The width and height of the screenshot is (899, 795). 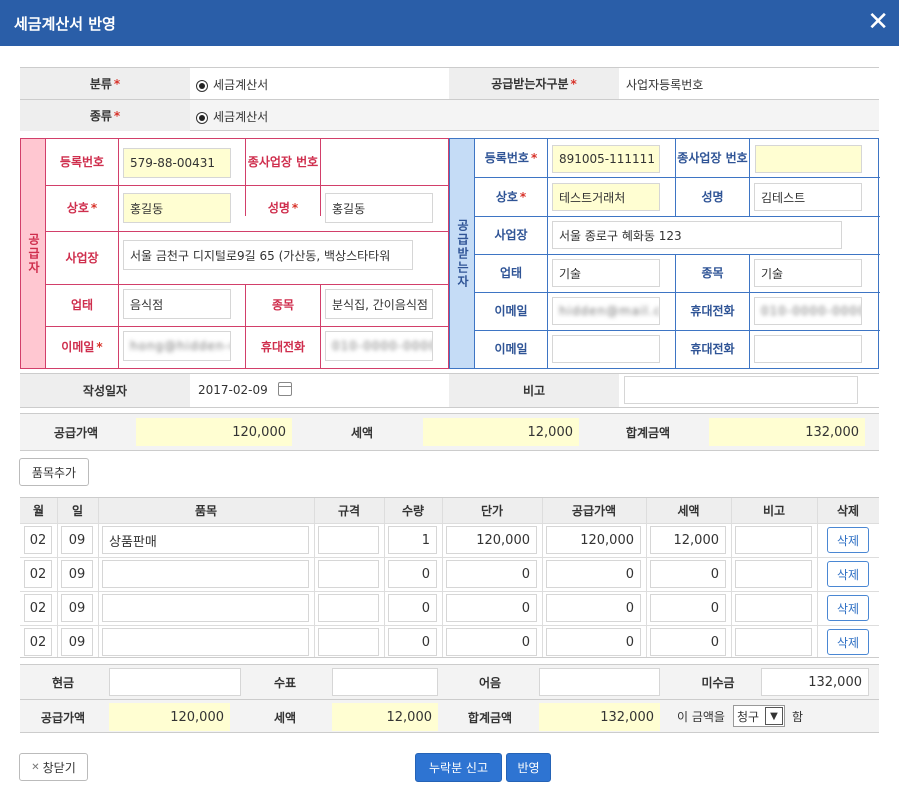 What do you see at coordinates (808, 159) in the screenshot?
I see `buyer-subbiz-field` at bounding box center [808, 159].